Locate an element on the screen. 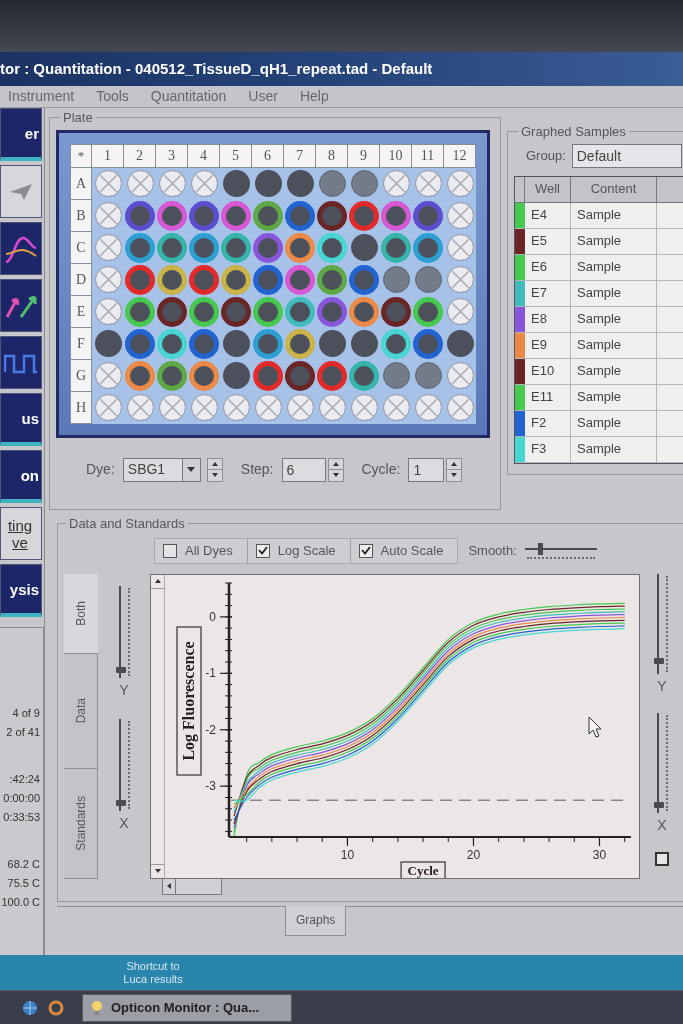 The width and height of the screenshot is (683, 1024). field-label: Step: is located at coordinates (257, 469).